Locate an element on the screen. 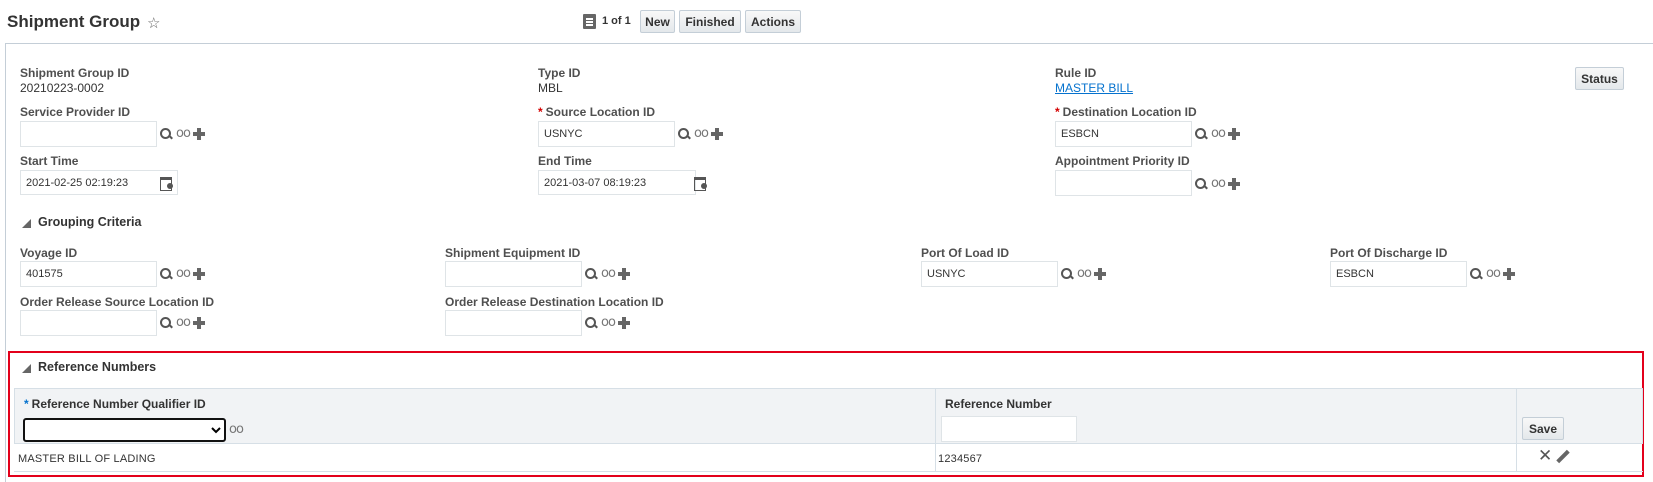 The height and width of the screenshot is (482, 1653). qualifier-column-header-text: Reference Number Qualifier ID is located at coordinates (118, 404).